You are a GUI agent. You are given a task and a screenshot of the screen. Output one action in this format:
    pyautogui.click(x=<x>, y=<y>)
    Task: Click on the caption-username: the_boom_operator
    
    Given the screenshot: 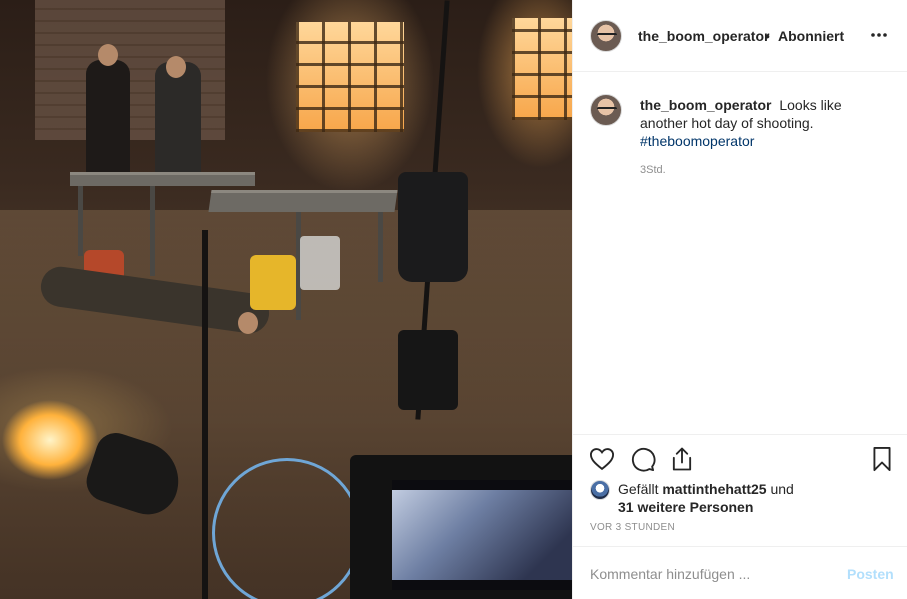 What is the action you would take?
    pyautogui.click(x=705, y=105)
    